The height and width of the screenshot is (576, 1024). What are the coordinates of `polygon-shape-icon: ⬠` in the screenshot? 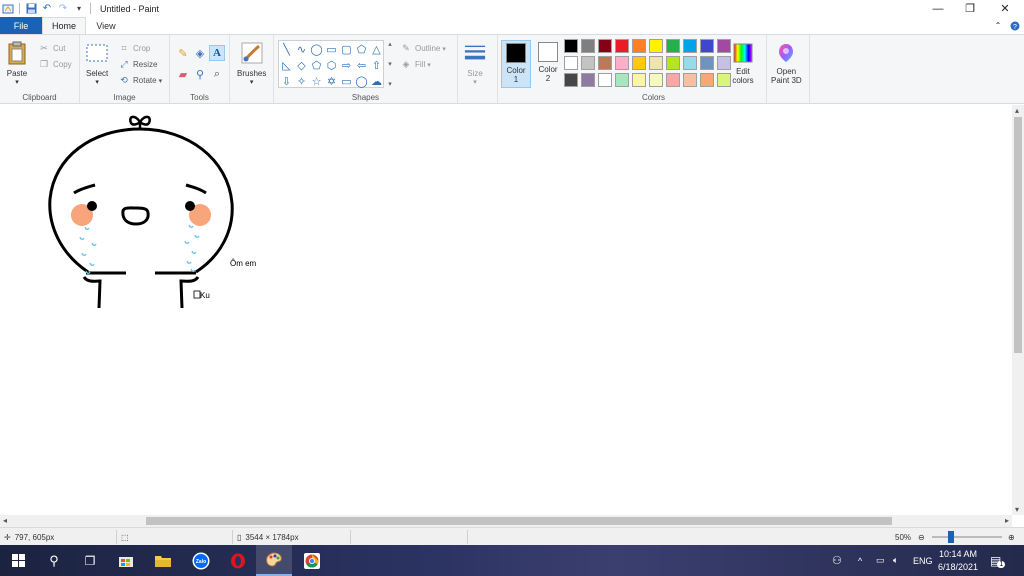 It's located at (361, 49).